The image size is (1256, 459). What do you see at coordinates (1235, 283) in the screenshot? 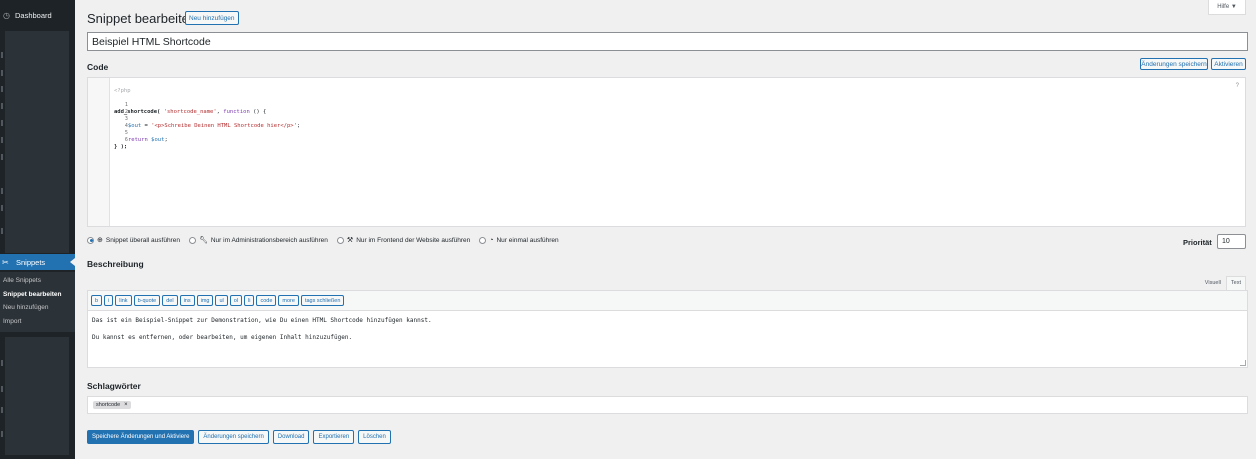
I see `tab-text: Text` at bounding box center [1235, 283].